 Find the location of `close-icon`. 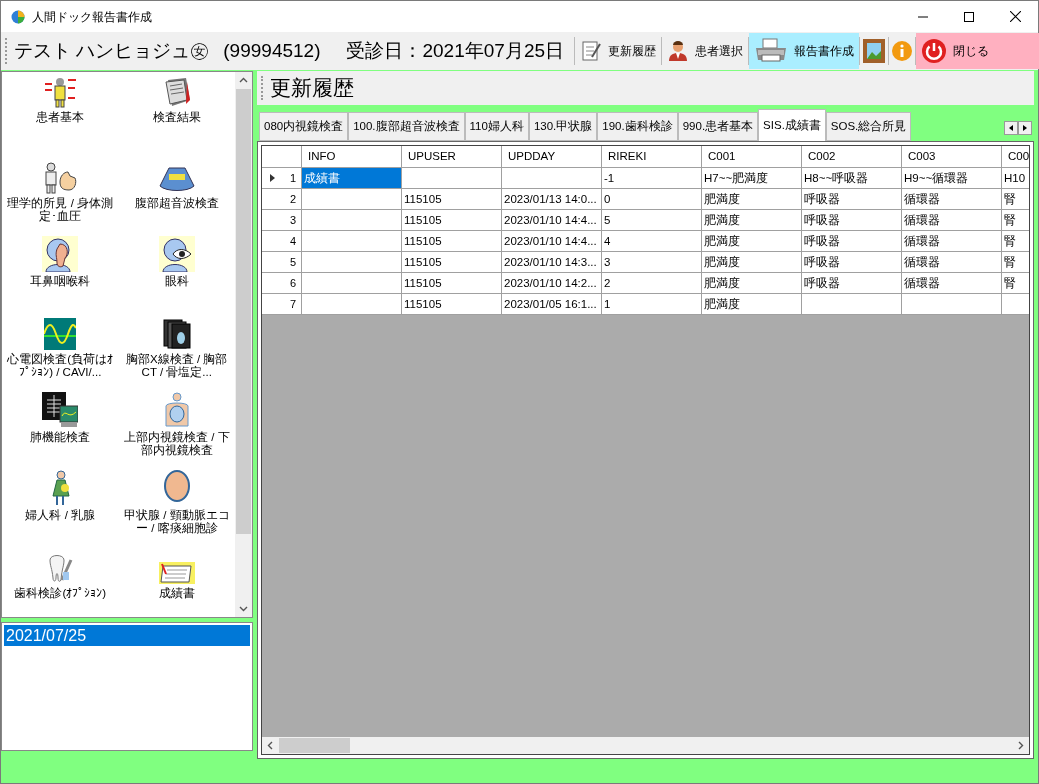

close-icon is located at coordinates (1015, 16).